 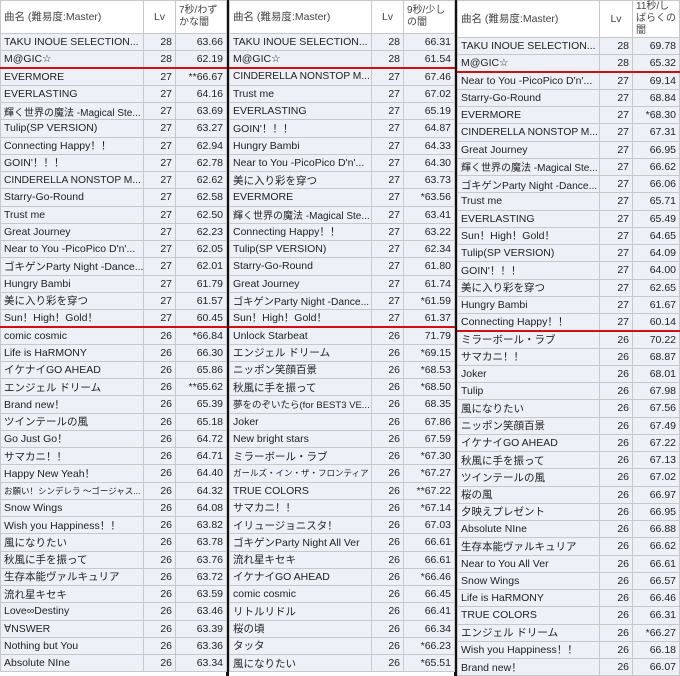 What do you see at coordinates (656, 632) in the screenshot?
I see `score: *66.27` at bounding box center [656, 632].